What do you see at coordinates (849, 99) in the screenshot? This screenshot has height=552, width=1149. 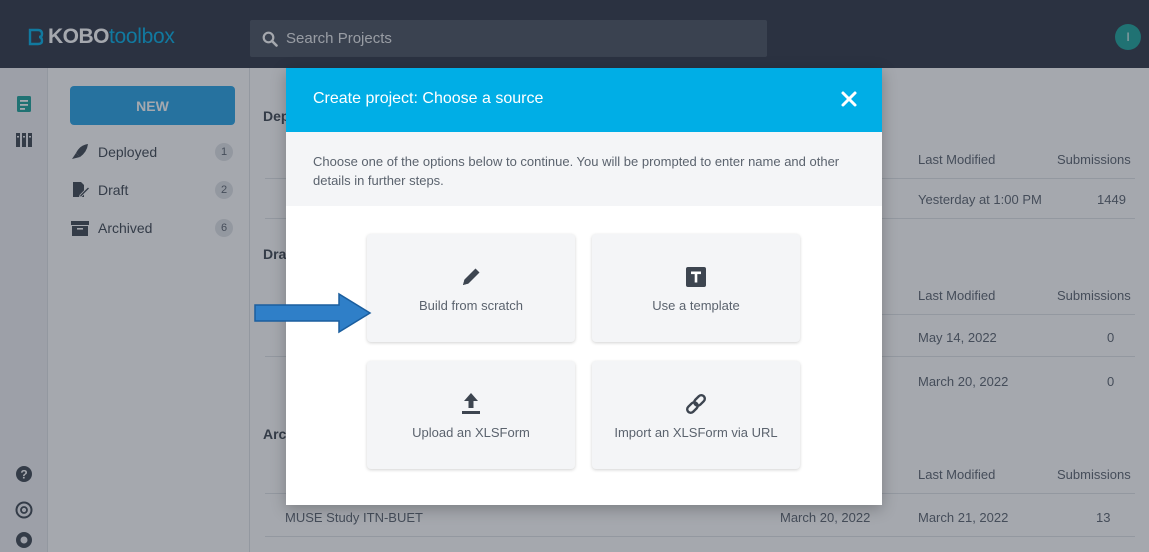 I see `close-icon` at bounding box center [849, 99].